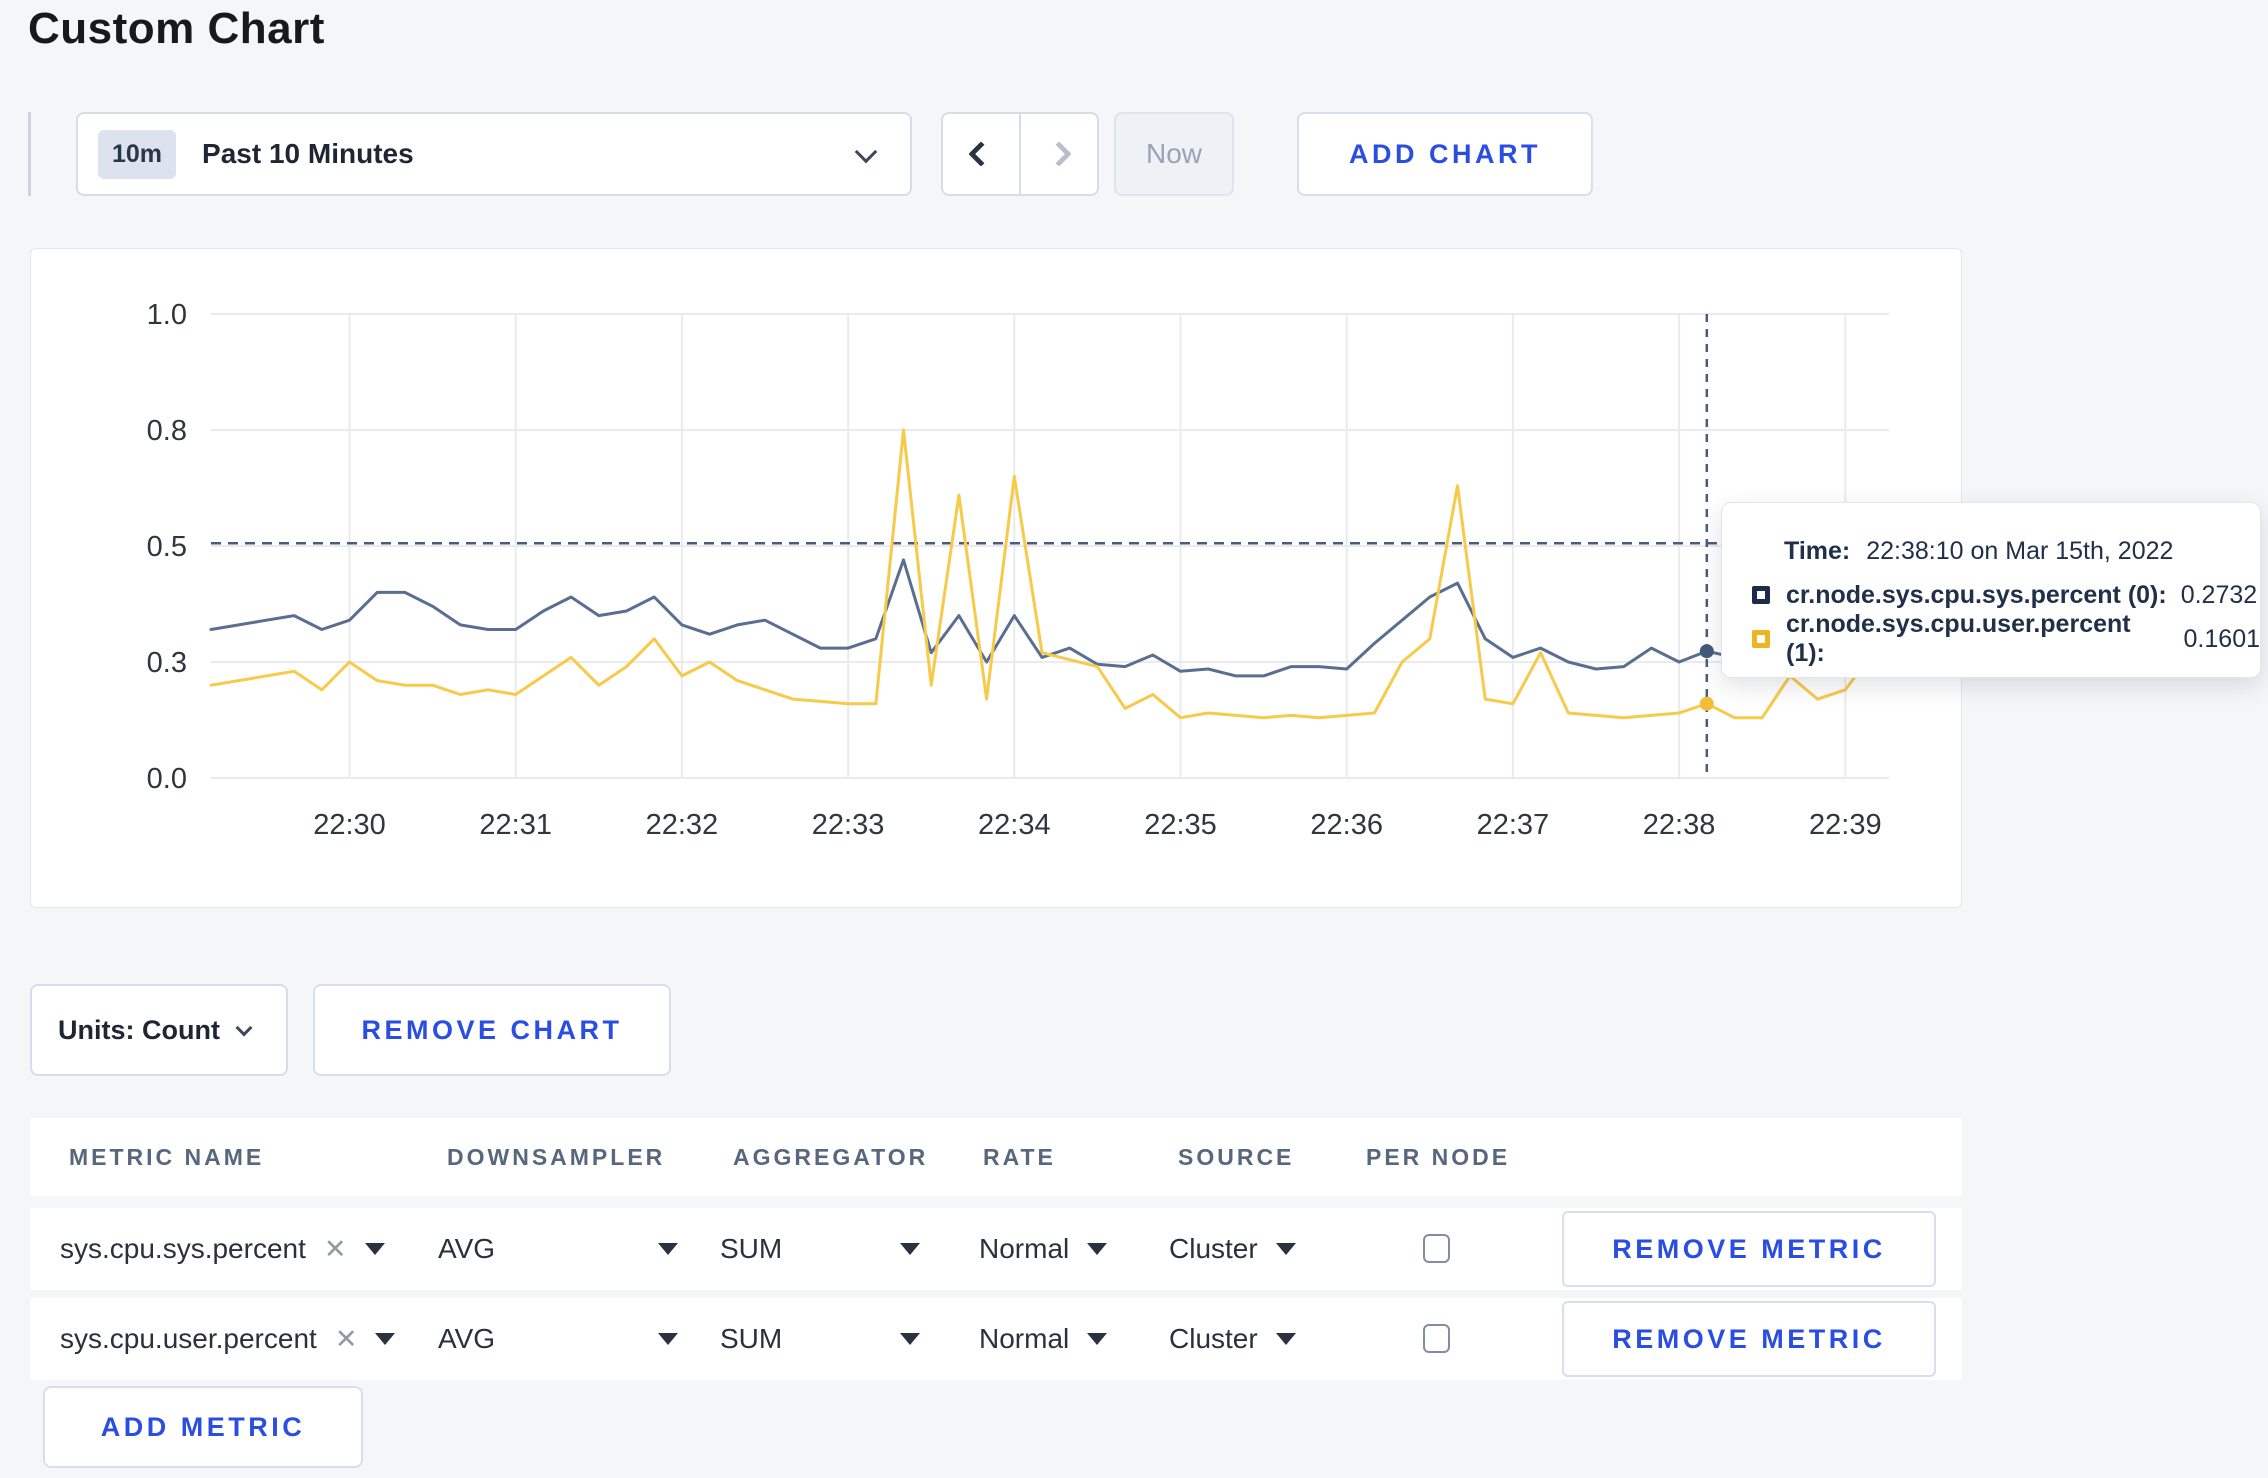 This screenshot has height=1478, width=2268. I want to click on y-axis-label: 0.3, so click(167, 663).